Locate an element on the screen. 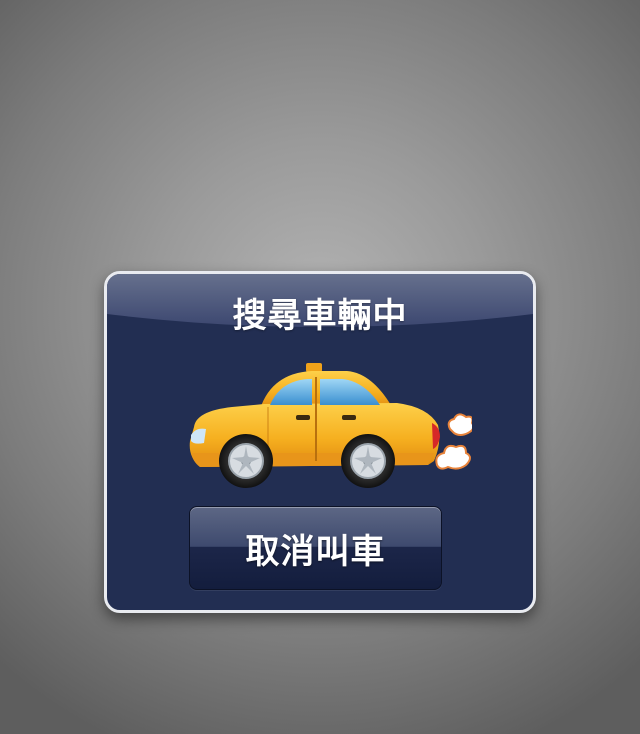  exhaust-puff-icon is located at coordinates (453, 441).